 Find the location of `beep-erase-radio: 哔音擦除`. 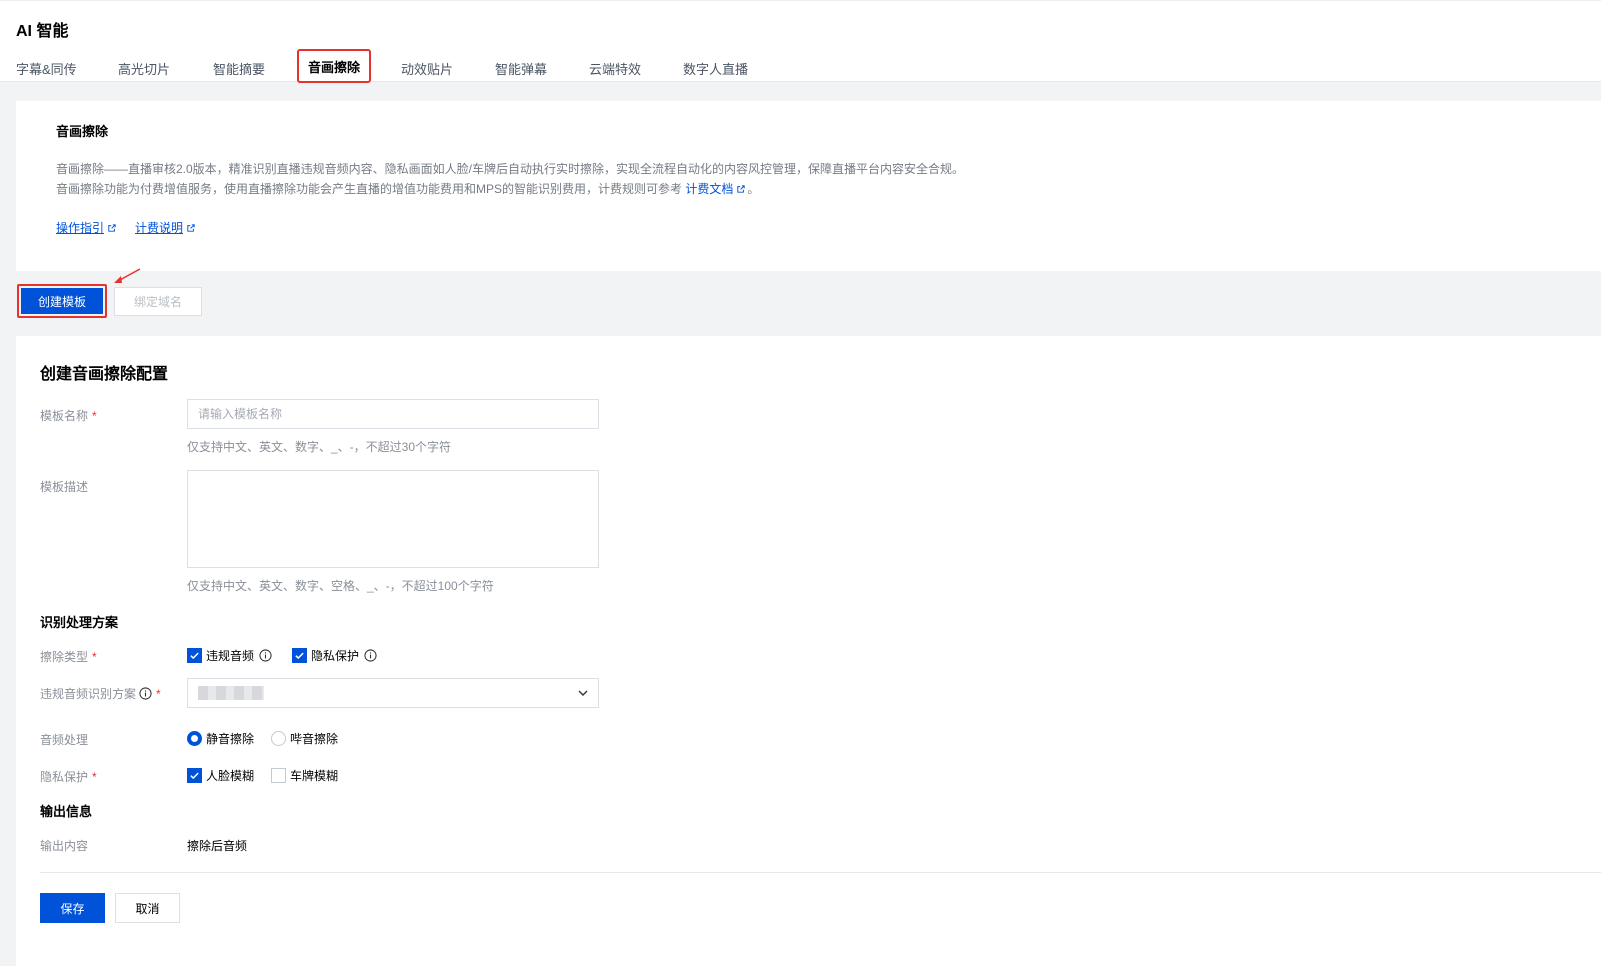

beep-erase-radio: 哔音擦除 is located at coordinates (304, 738).